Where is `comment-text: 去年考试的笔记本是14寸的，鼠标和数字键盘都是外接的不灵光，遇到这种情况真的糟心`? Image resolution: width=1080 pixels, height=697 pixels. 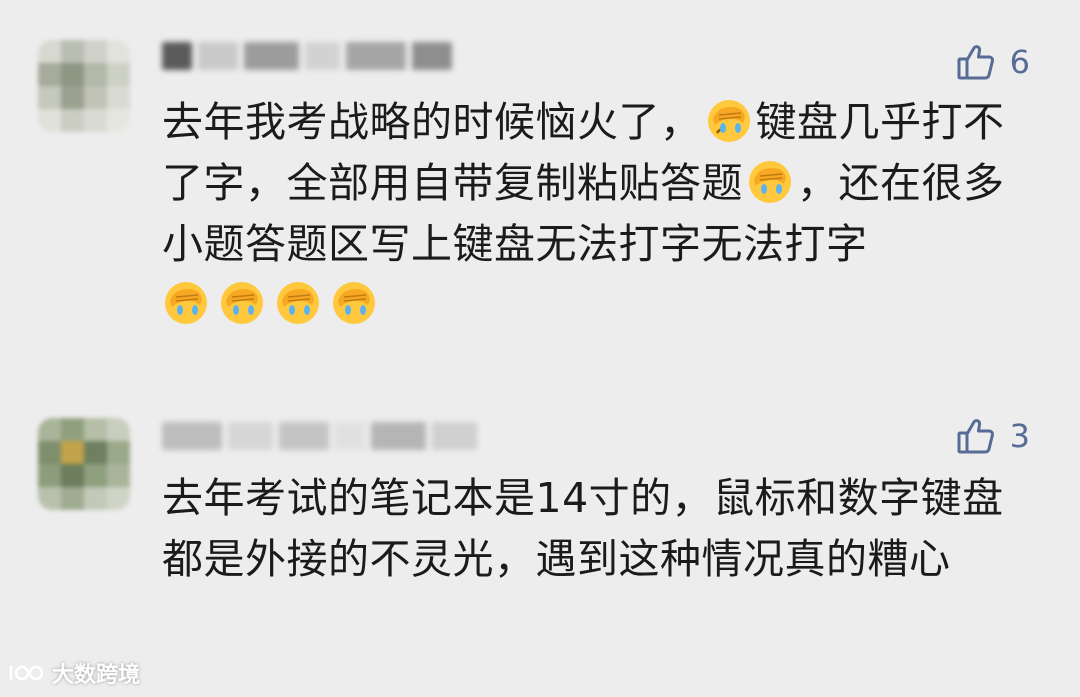 comment-text: 去年考试的笔记本是14寸的，鼠标和数字键盘都是外接的不灵光，遇到这种情况真的糟心 is located at coordinates (583, 528).